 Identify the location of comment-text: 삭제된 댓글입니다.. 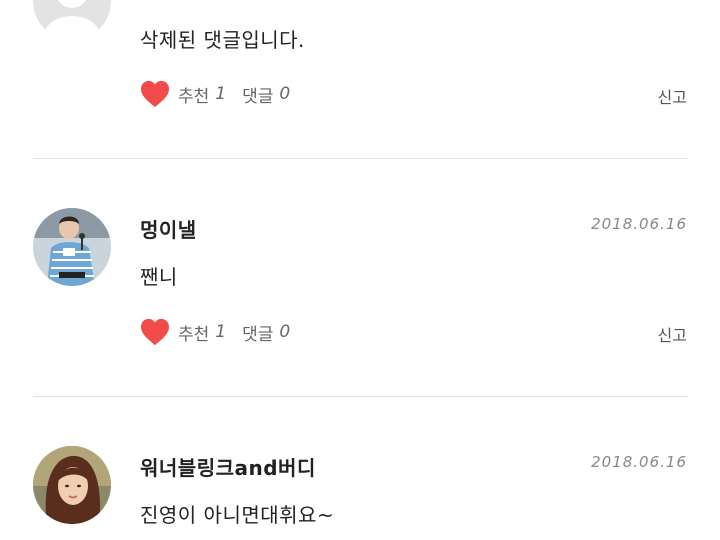
(222, 40).